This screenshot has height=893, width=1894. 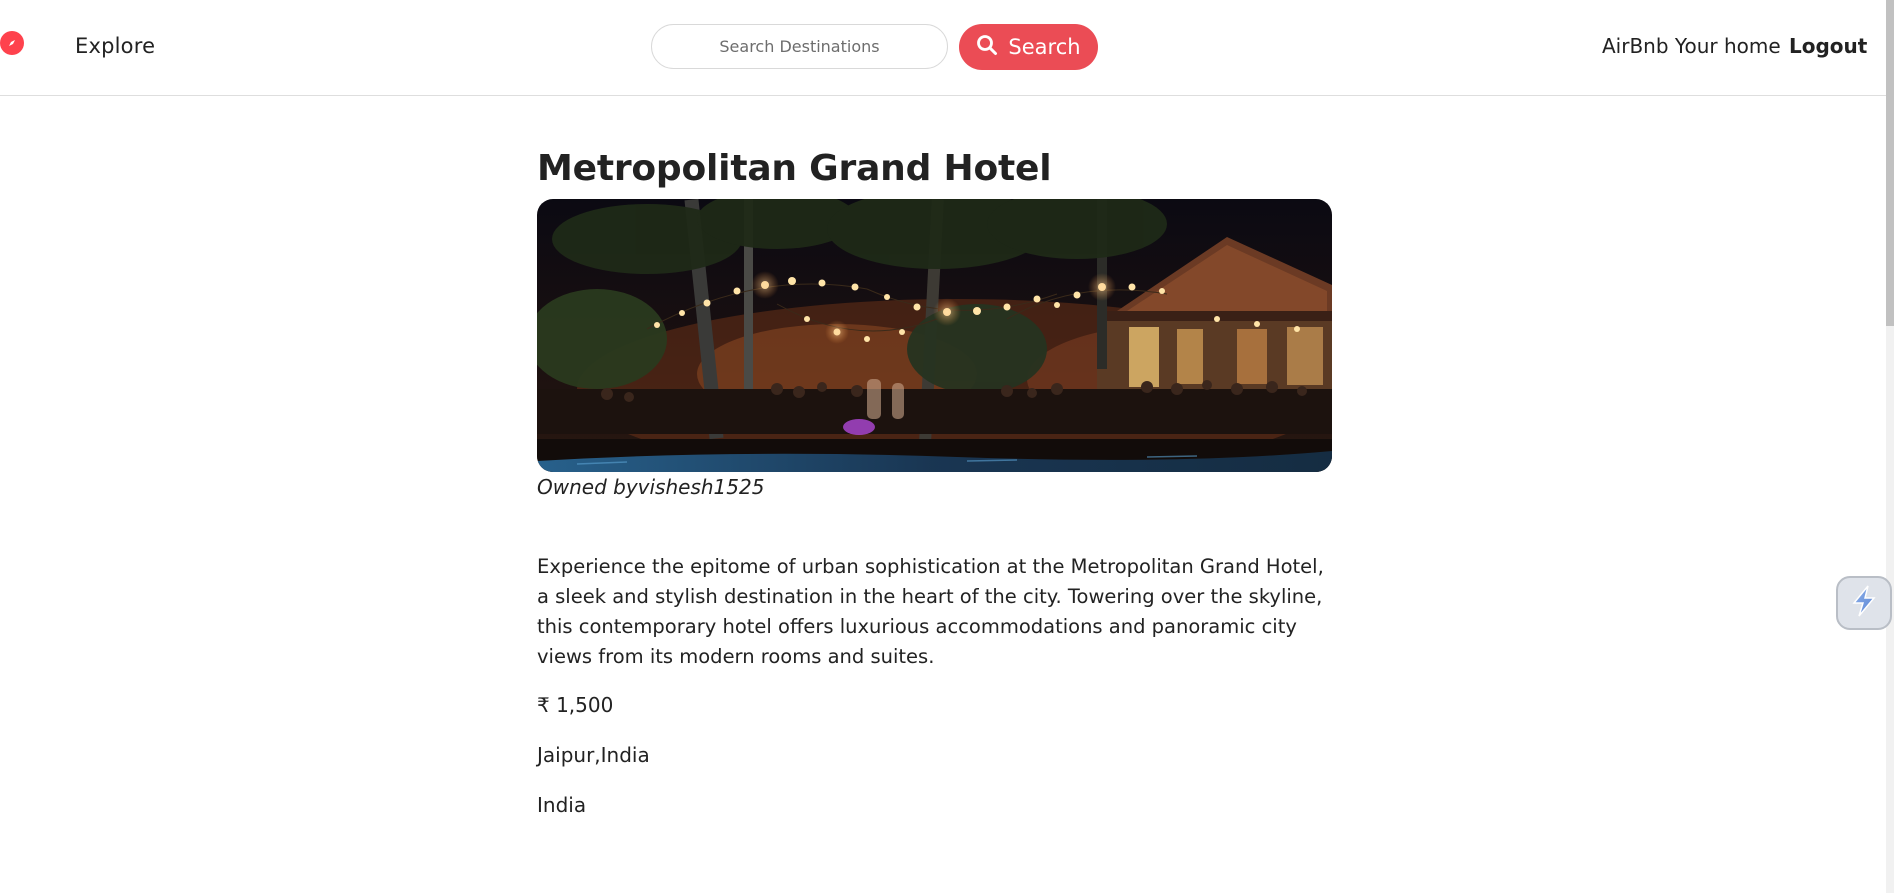 I want to click on listing-price: ₹ 1,500, so click(x=575, y=705).